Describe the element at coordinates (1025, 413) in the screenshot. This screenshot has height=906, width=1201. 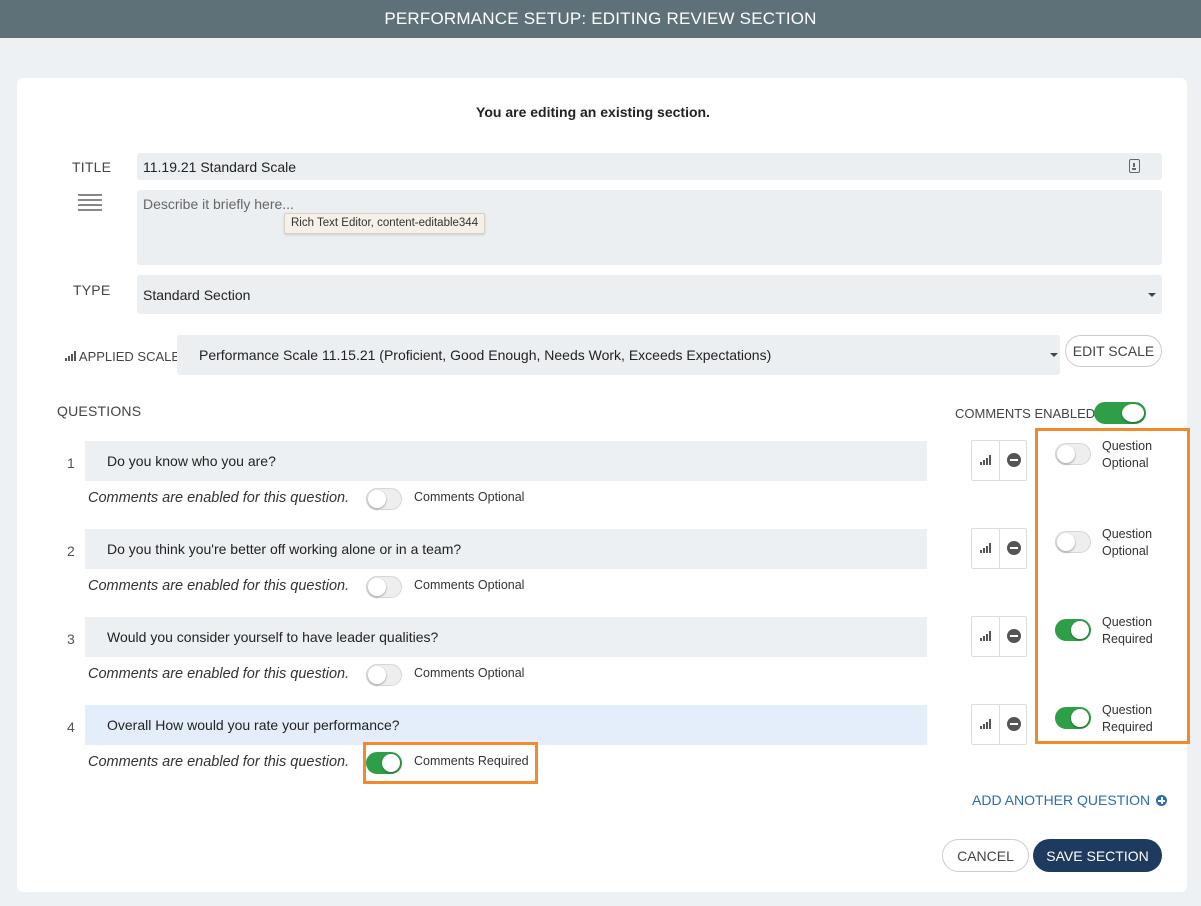
I see `comments-enabled-label: COMMENTS ENABLED` at that location.